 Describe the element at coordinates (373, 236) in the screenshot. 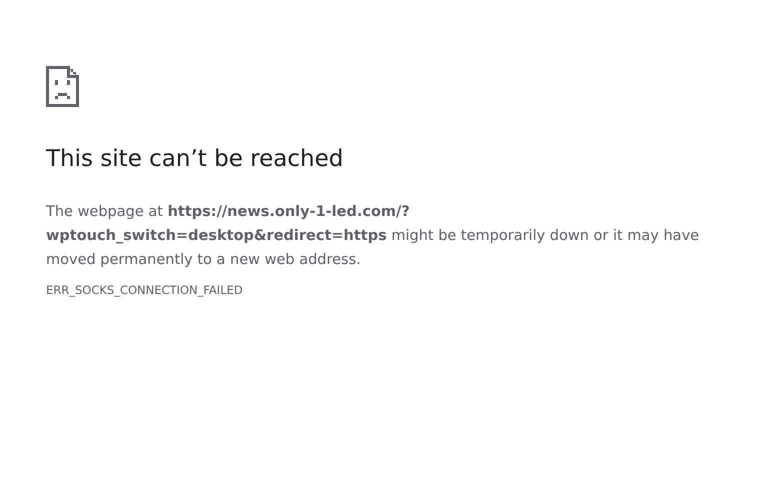

I see `error-message: The webpage at https://news.only-1-led.com/?wptouch_switch=desktop&redirect=https might be temporarily down or it may have moved permanently to a new web address.` at that location.